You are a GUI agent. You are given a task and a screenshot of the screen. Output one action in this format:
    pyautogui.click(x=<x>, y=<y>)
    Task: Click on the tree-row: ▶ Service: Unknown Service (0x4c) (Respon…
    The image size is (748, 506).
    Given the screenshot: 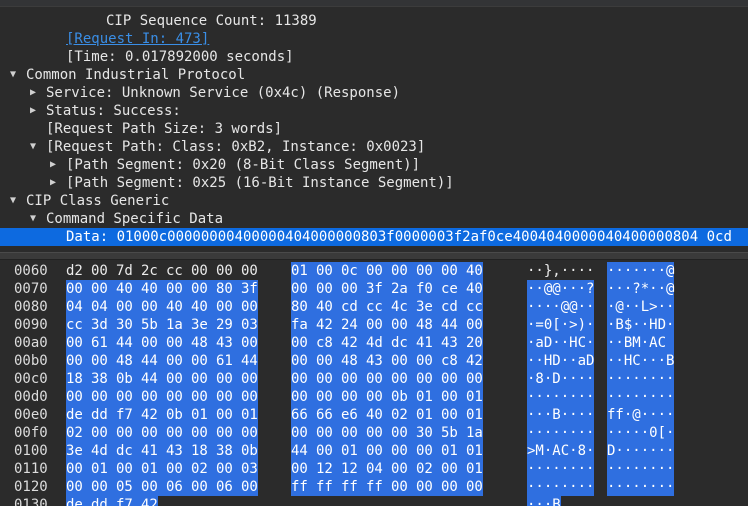 What is the action you would take?
    pyautogui.click(x=374, y=93)
    